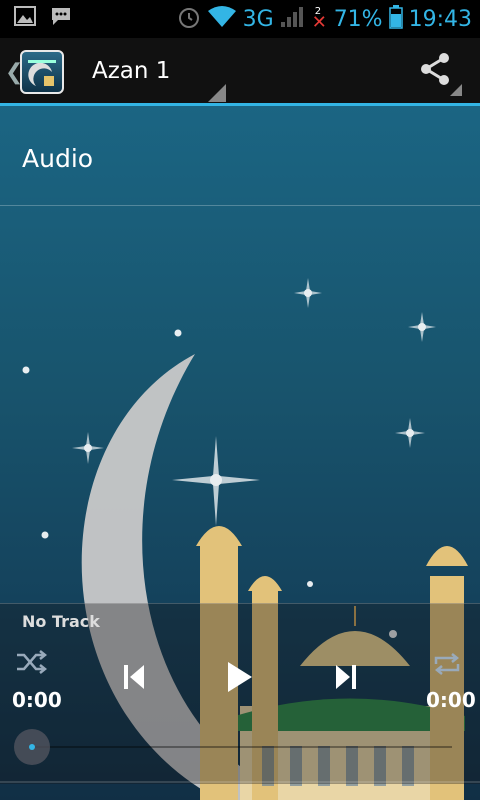 This screenshot has height=800, width=480. What do you see at coordinates (42, 72) in the screenshot?
I see `app-icon` at bounding box center [42, 72].